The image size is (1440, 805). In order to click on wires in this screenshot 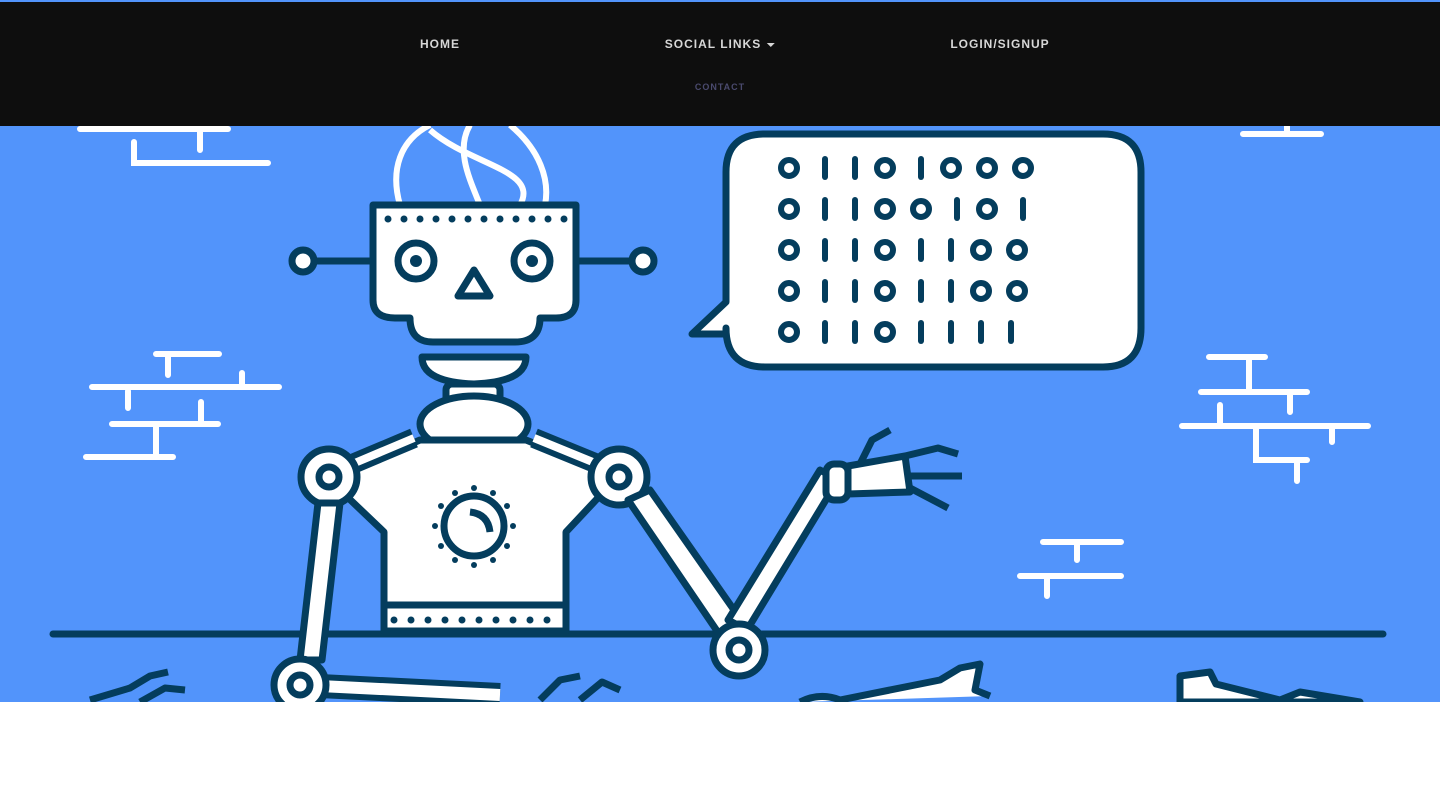, I will do `click(471, 164)`.